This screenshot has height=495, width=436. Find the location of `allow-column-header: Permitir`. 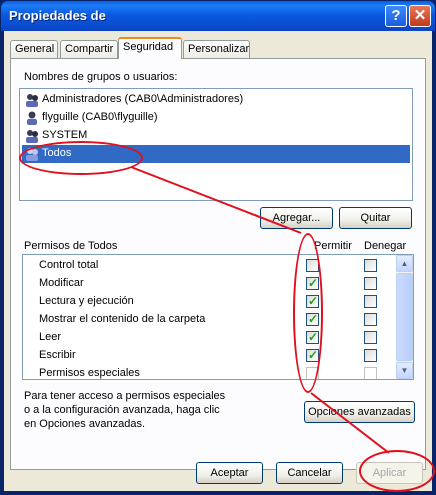

allow-column-header: Permitir is located at coordinates (333, 246).